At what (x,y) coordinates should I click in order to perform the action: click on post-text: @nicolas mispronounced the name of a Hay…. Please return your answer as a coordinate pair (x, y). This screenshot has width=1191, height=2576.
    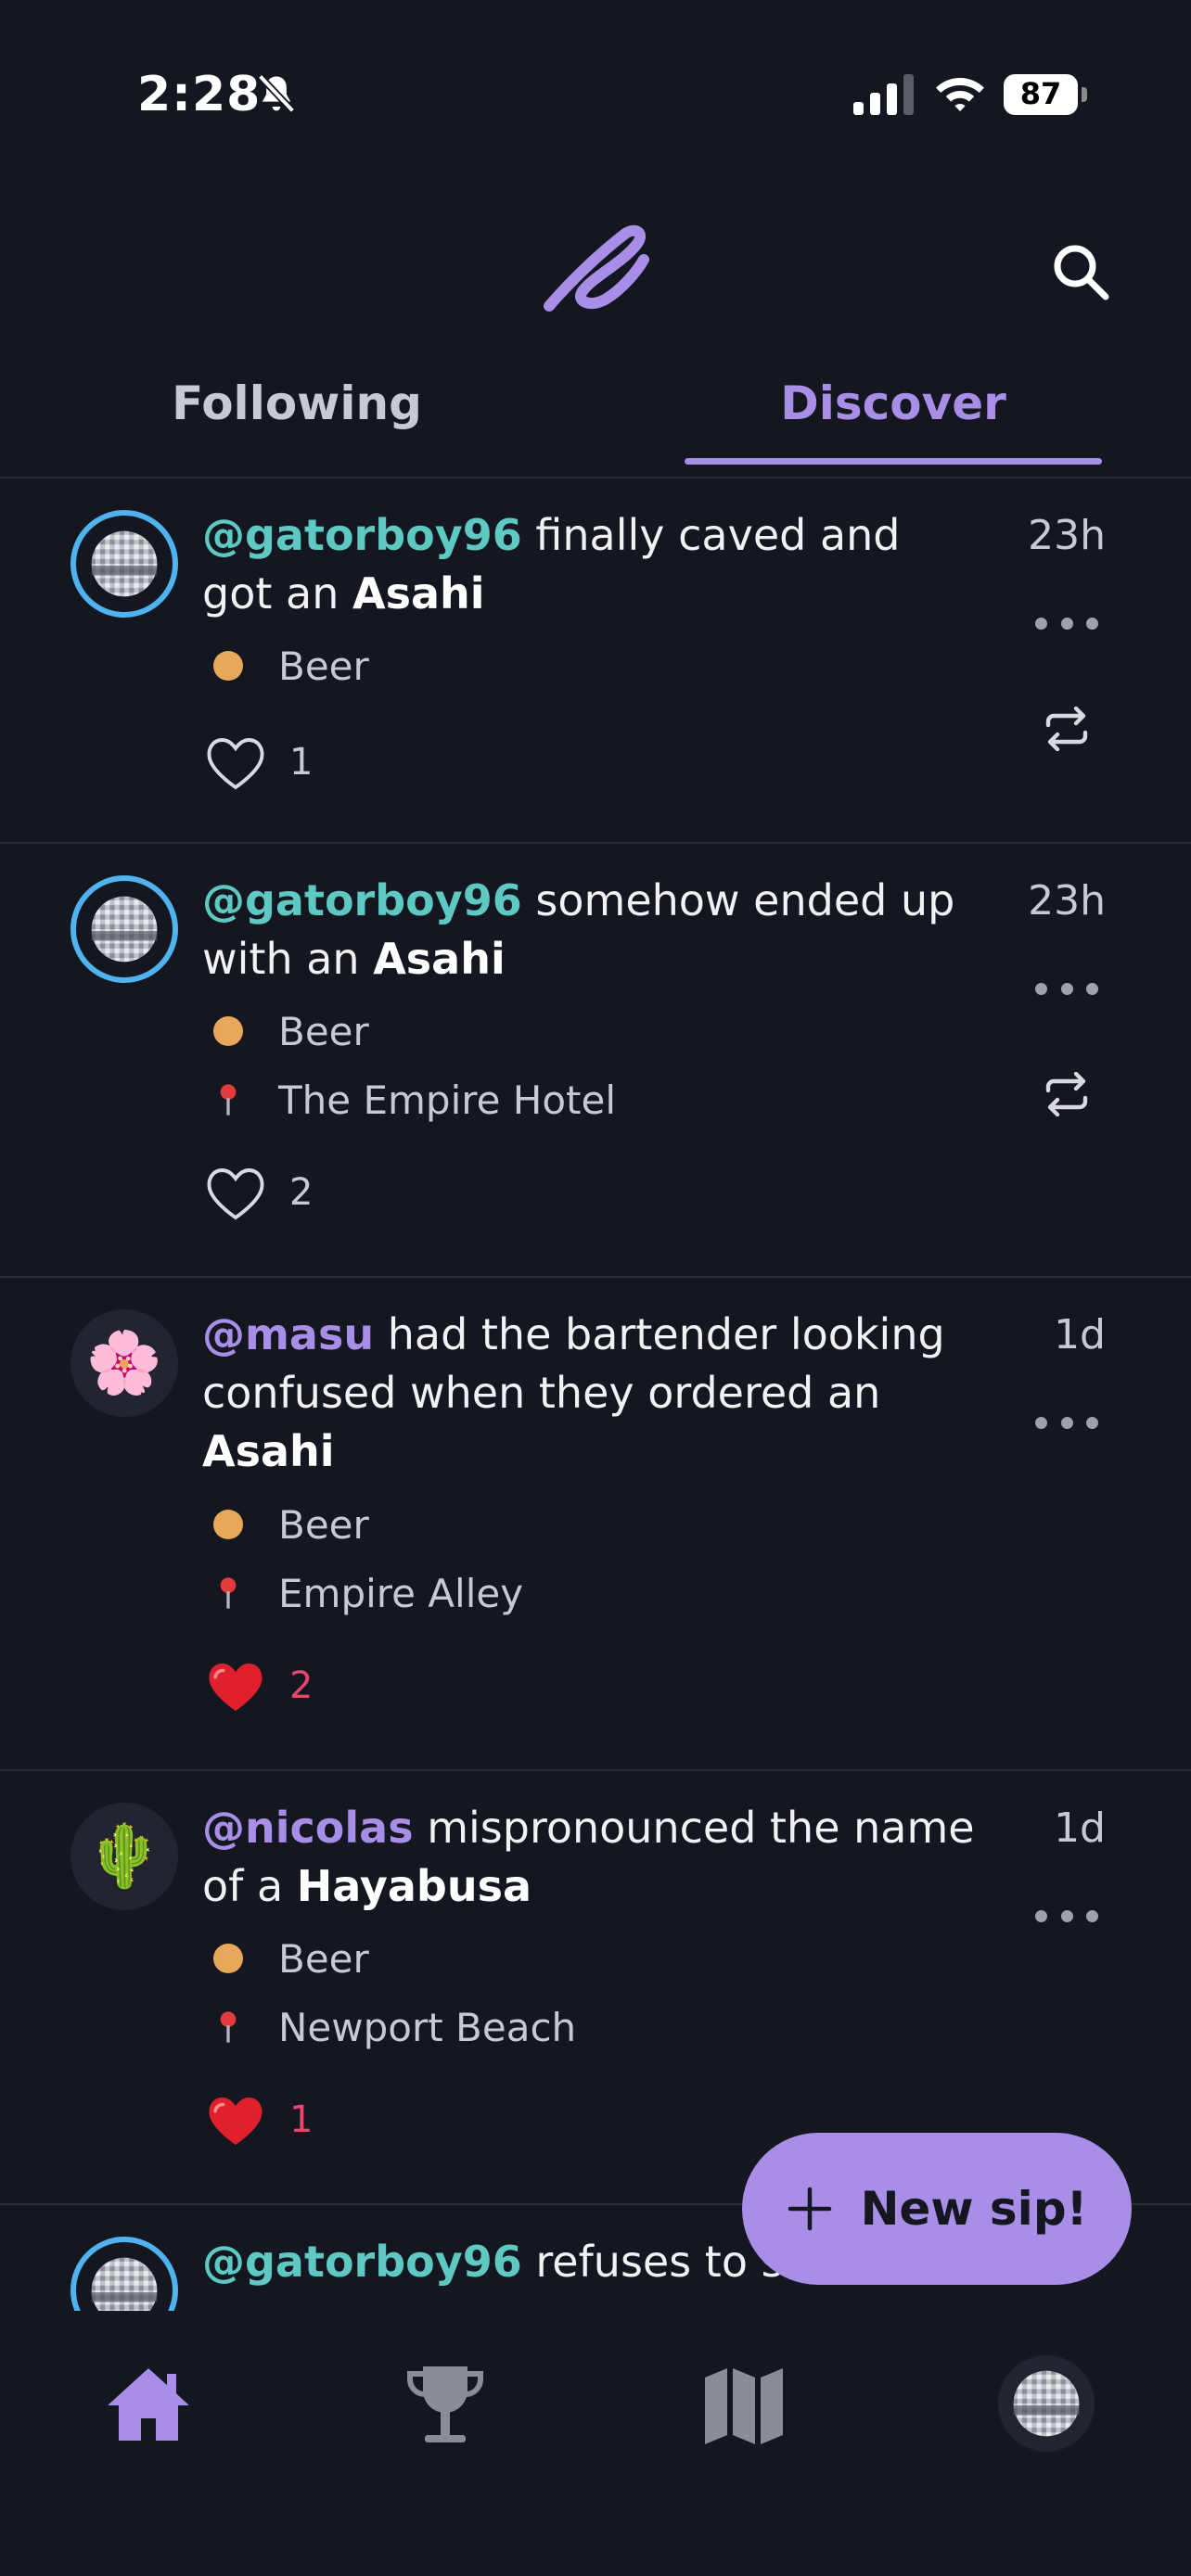
    Looking at the image, I should click on (591, 1858).